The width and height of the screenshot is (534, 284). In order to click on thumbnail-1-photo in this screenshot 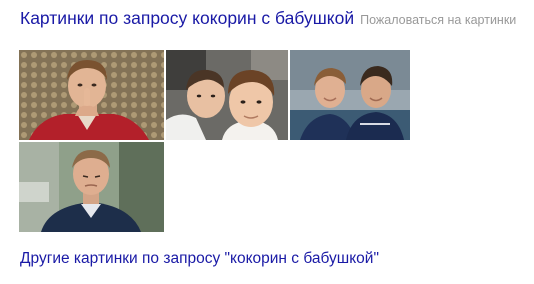, I will do `click(91, 95)`.